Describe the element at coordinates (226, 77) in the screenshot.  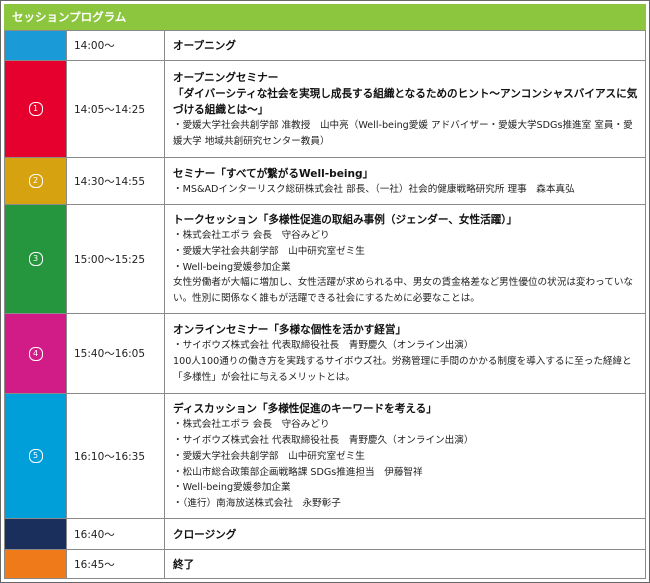
I see `session-title: オープニングセミナー` at that location.